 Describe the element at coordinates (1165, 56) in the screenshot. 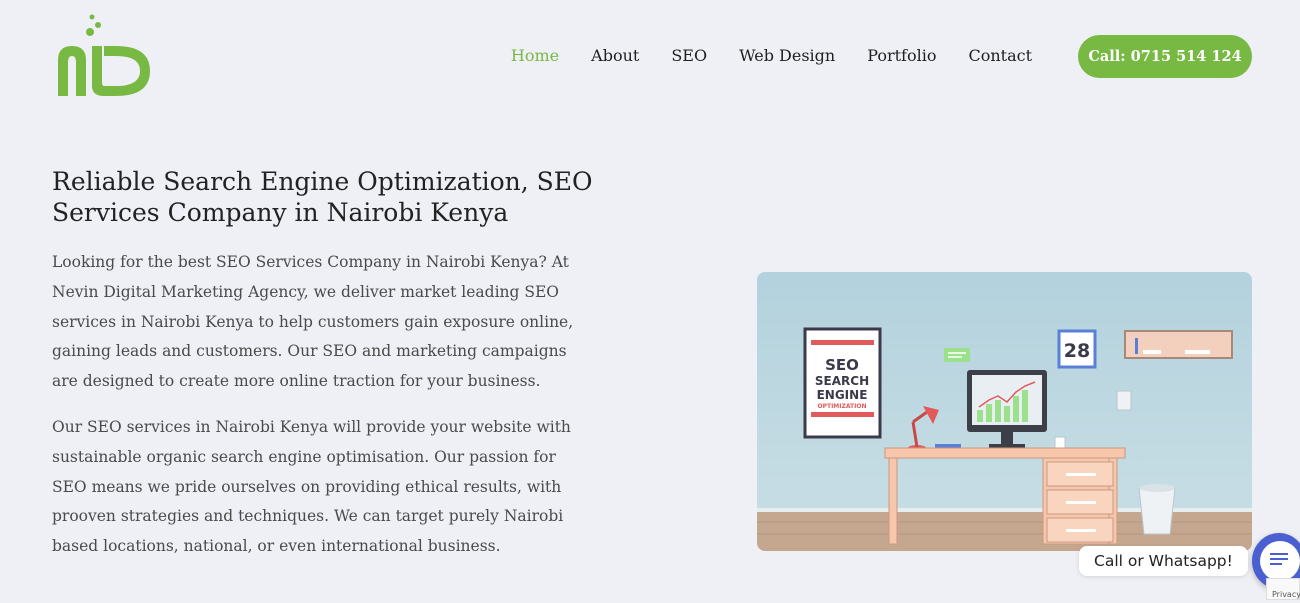

I see `call-button: Call: 0715 514 124` at that location.